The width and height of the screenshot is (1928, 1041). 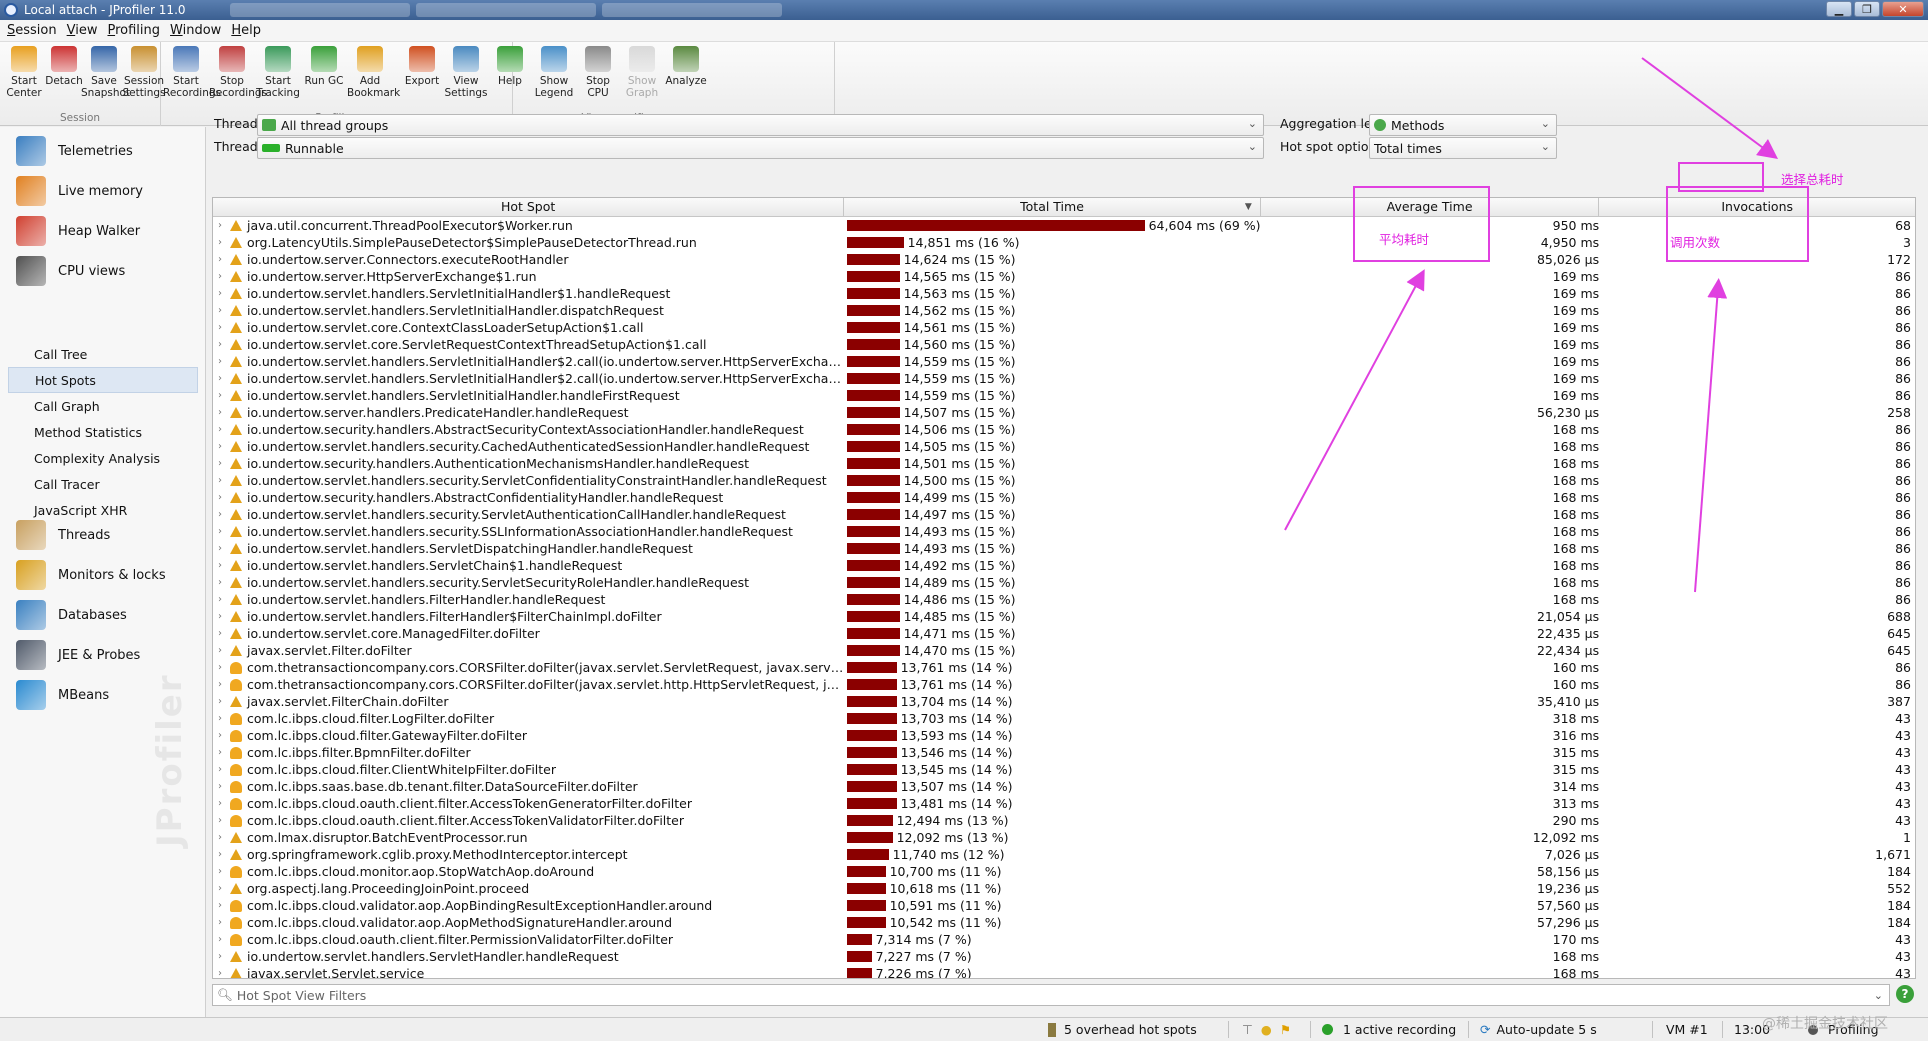 What do you see at coordinates (598, 72) in the screenshot?
I see `stop-cpu-button: Stop CPU` at bounding box center [598, 72].